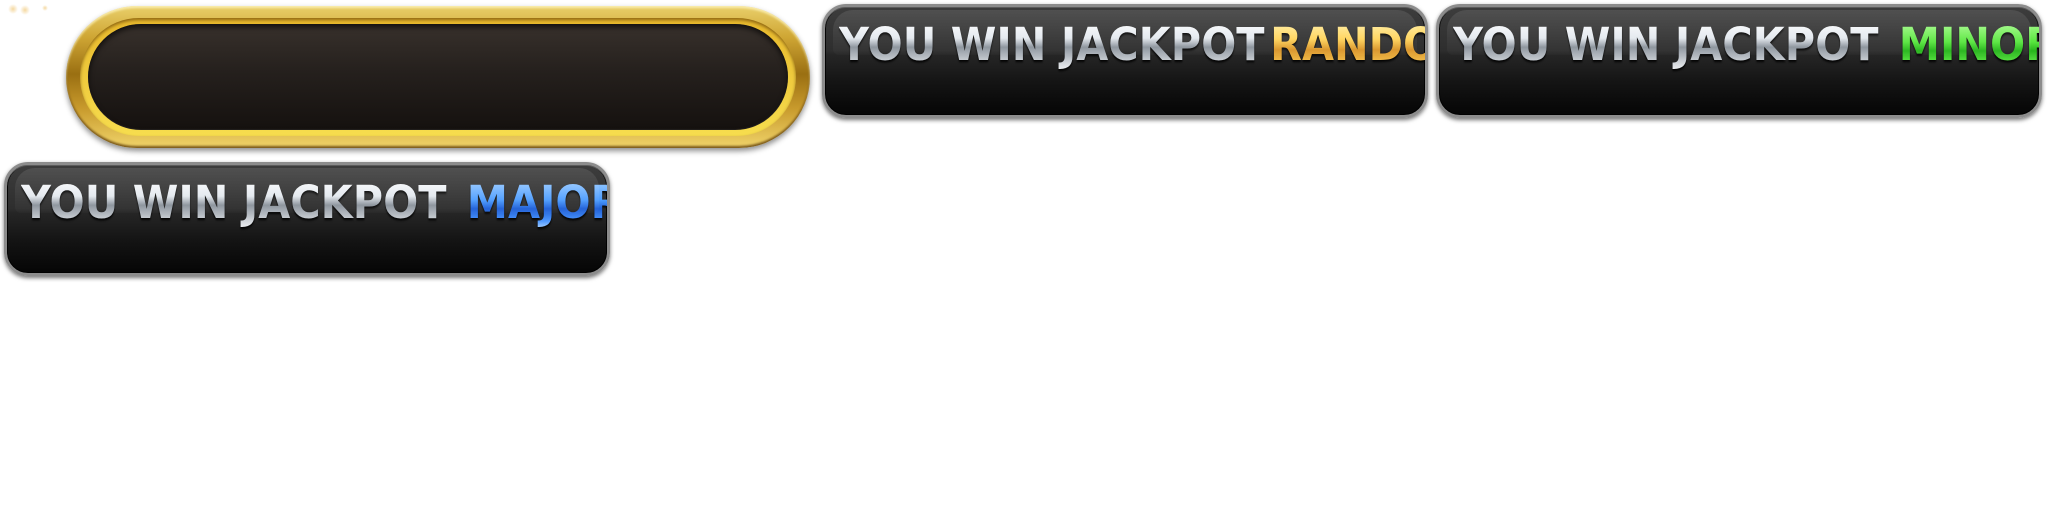 The width and height of the screenshot is (2048, 512). I want to click on jackpot-tier-label: RANDOM, so click(1347, 44).